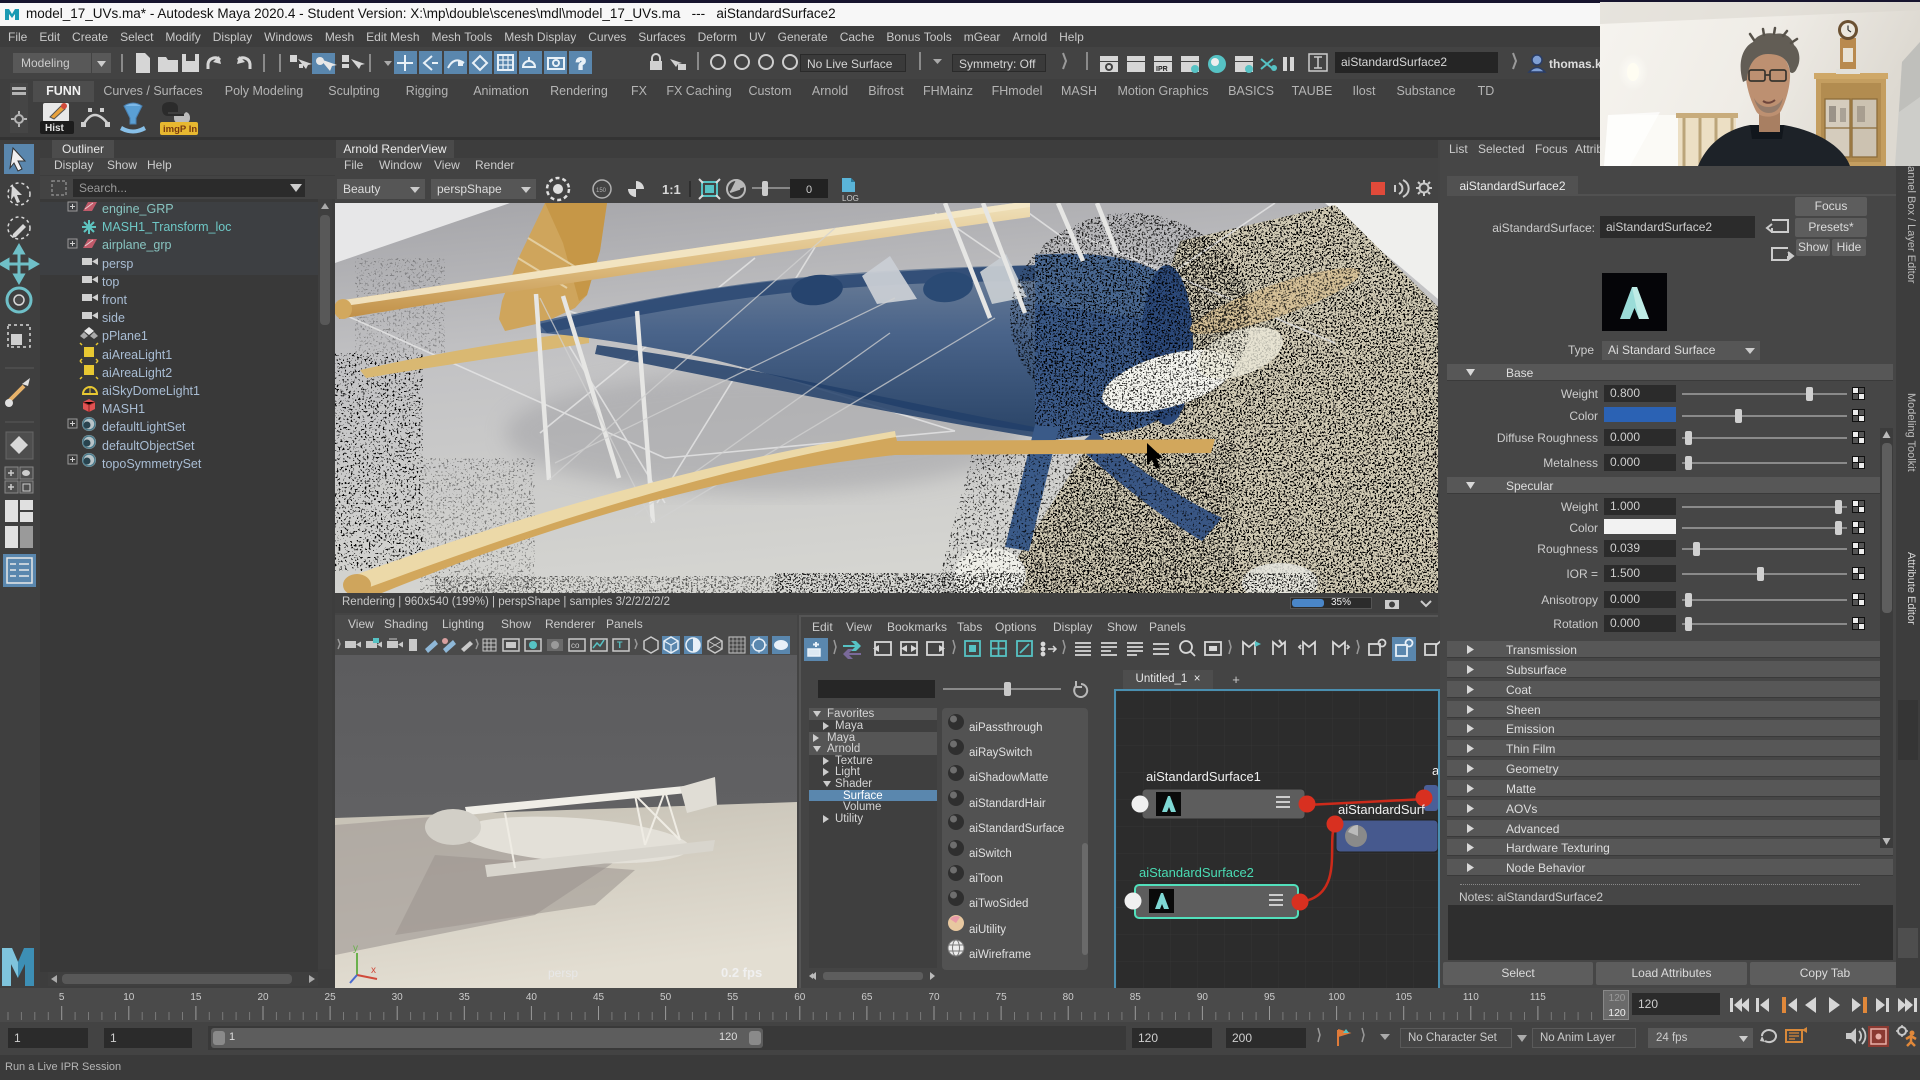 The width and height of the screenshot is (1920, 1080). What do you see at coordinates (1471, 997) in the screenshot?
I see `svg-text: 110` at bounding box center [1471, 997].